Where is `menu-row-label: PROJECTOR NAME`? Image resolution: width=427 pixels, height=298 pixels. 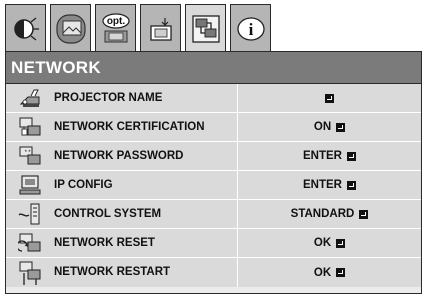 menu-row-label: PROJECTOR NAME is located at coordinates (146, 98).